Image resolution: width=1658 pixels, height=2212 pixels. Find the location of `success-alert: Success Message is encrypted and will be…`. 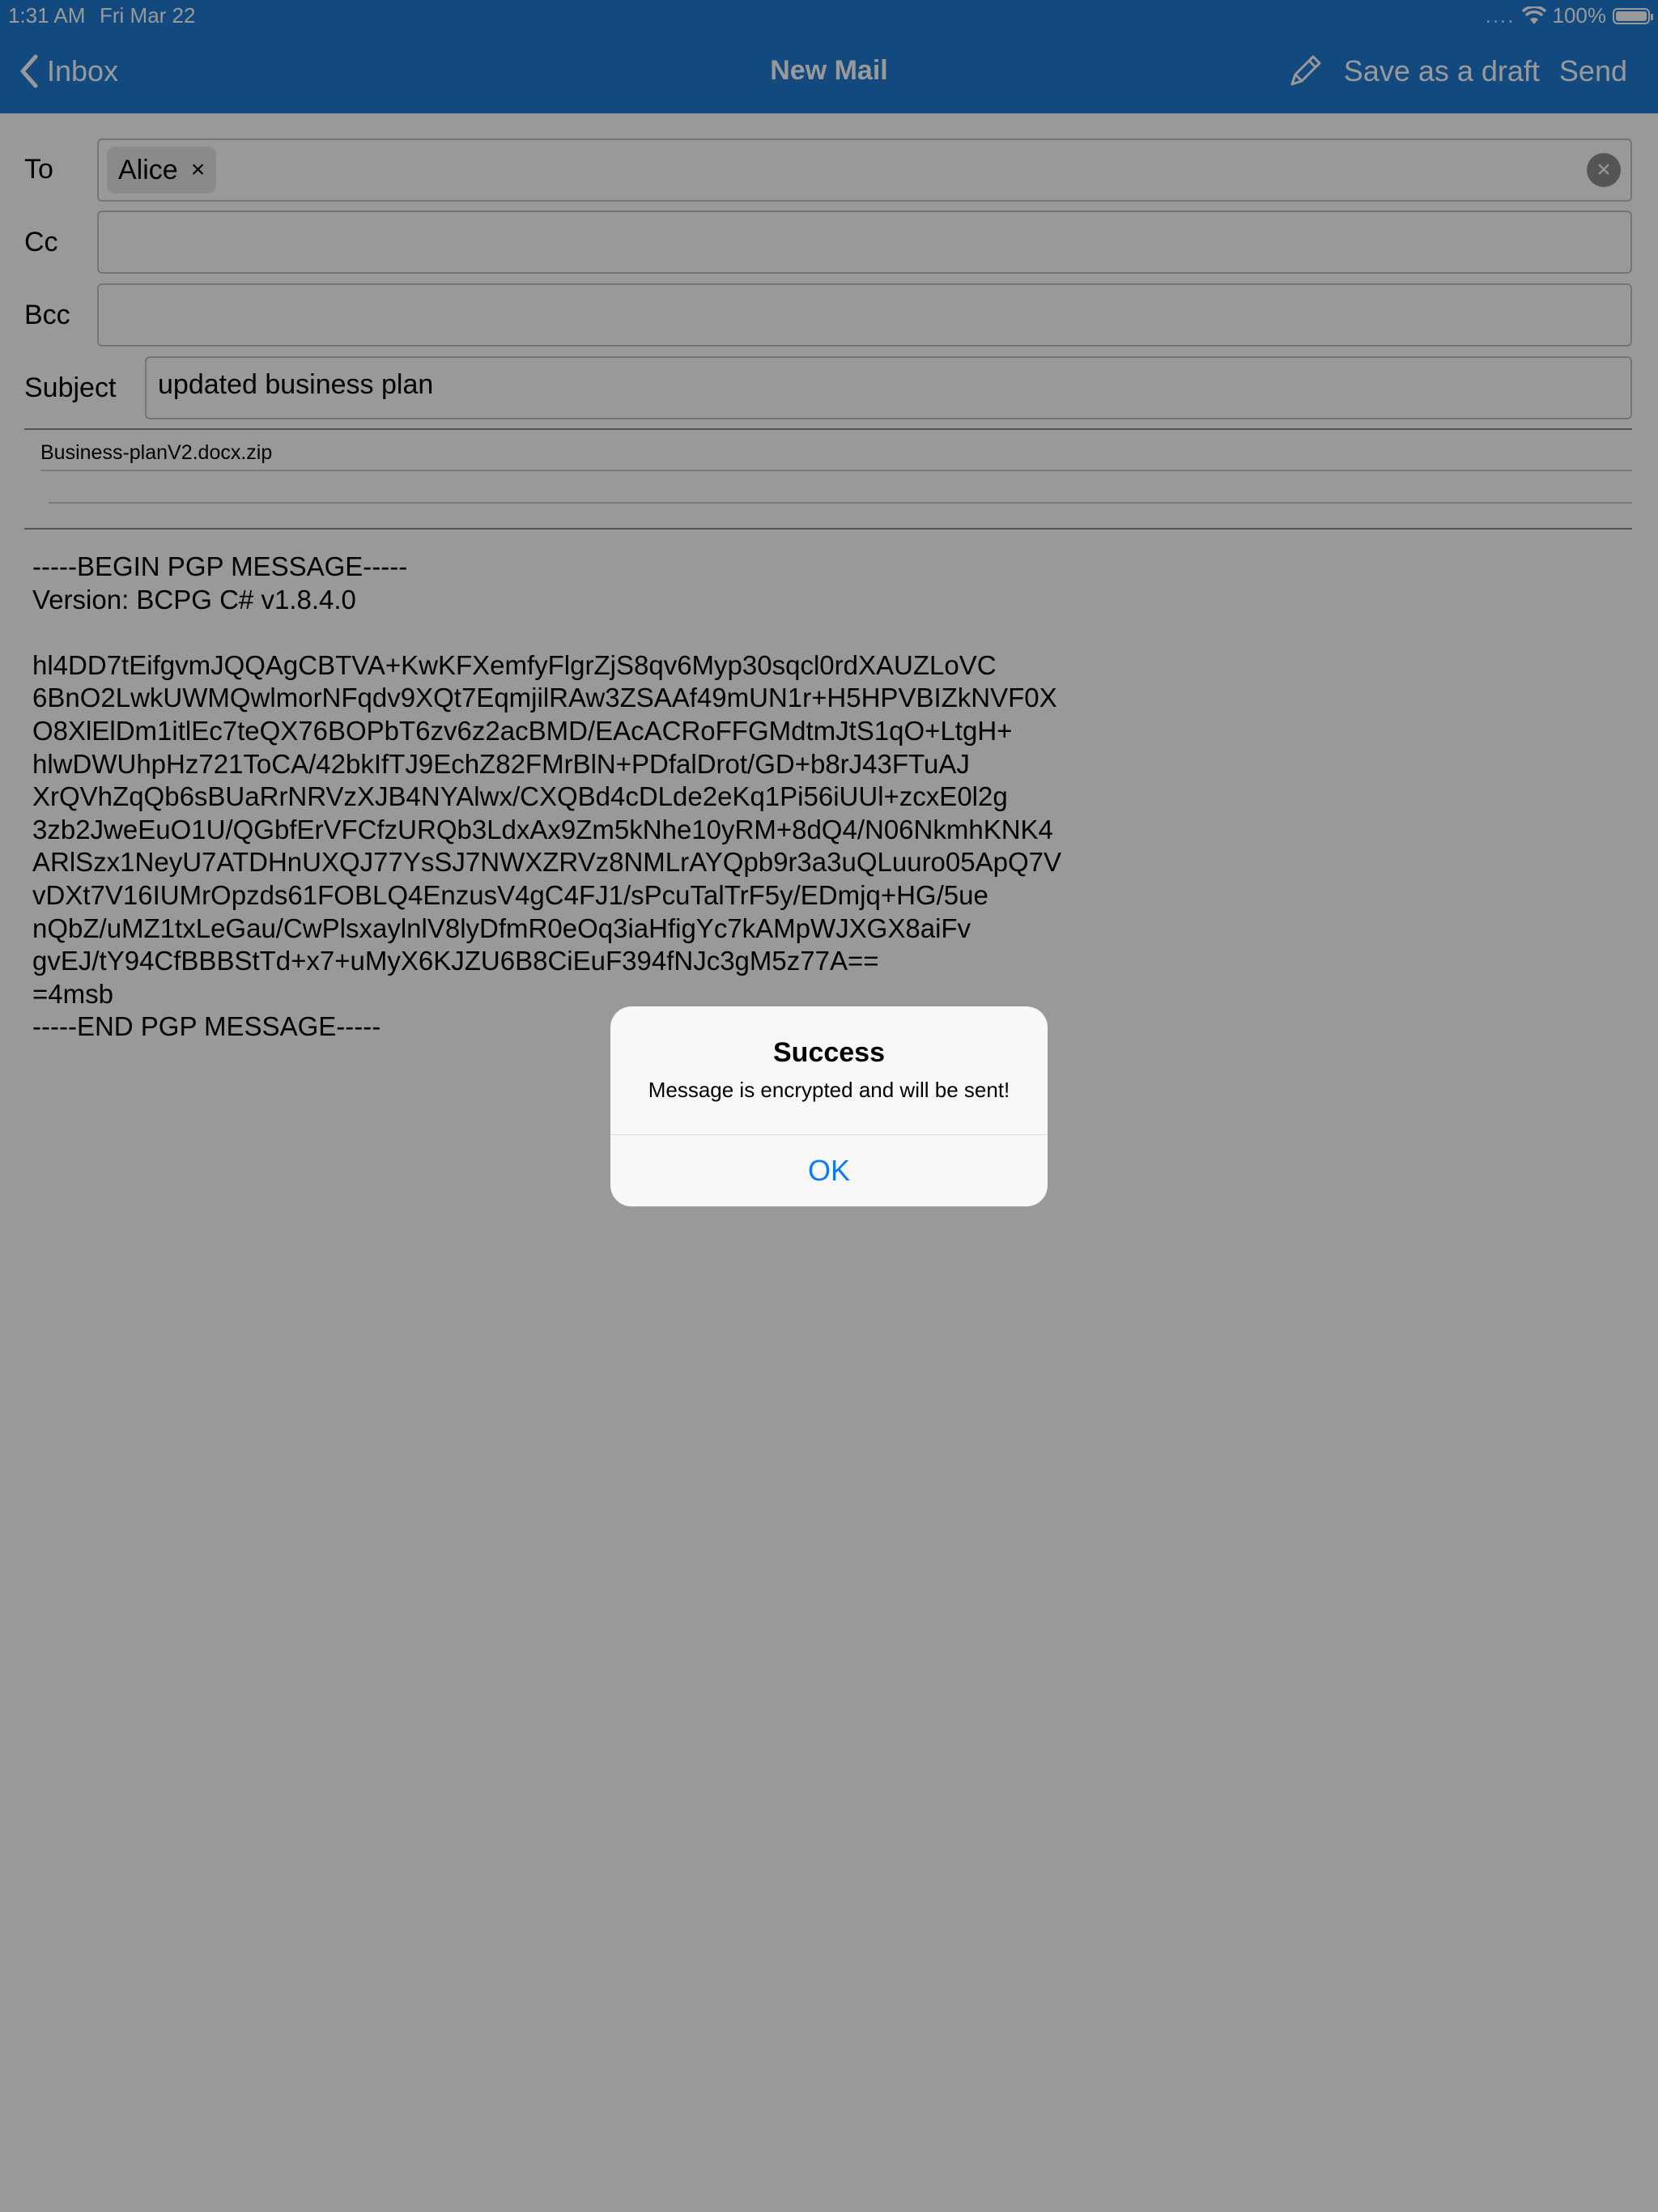

success-alert: Success Message is encrypted and will be… is located at coordinates (829, 1106).